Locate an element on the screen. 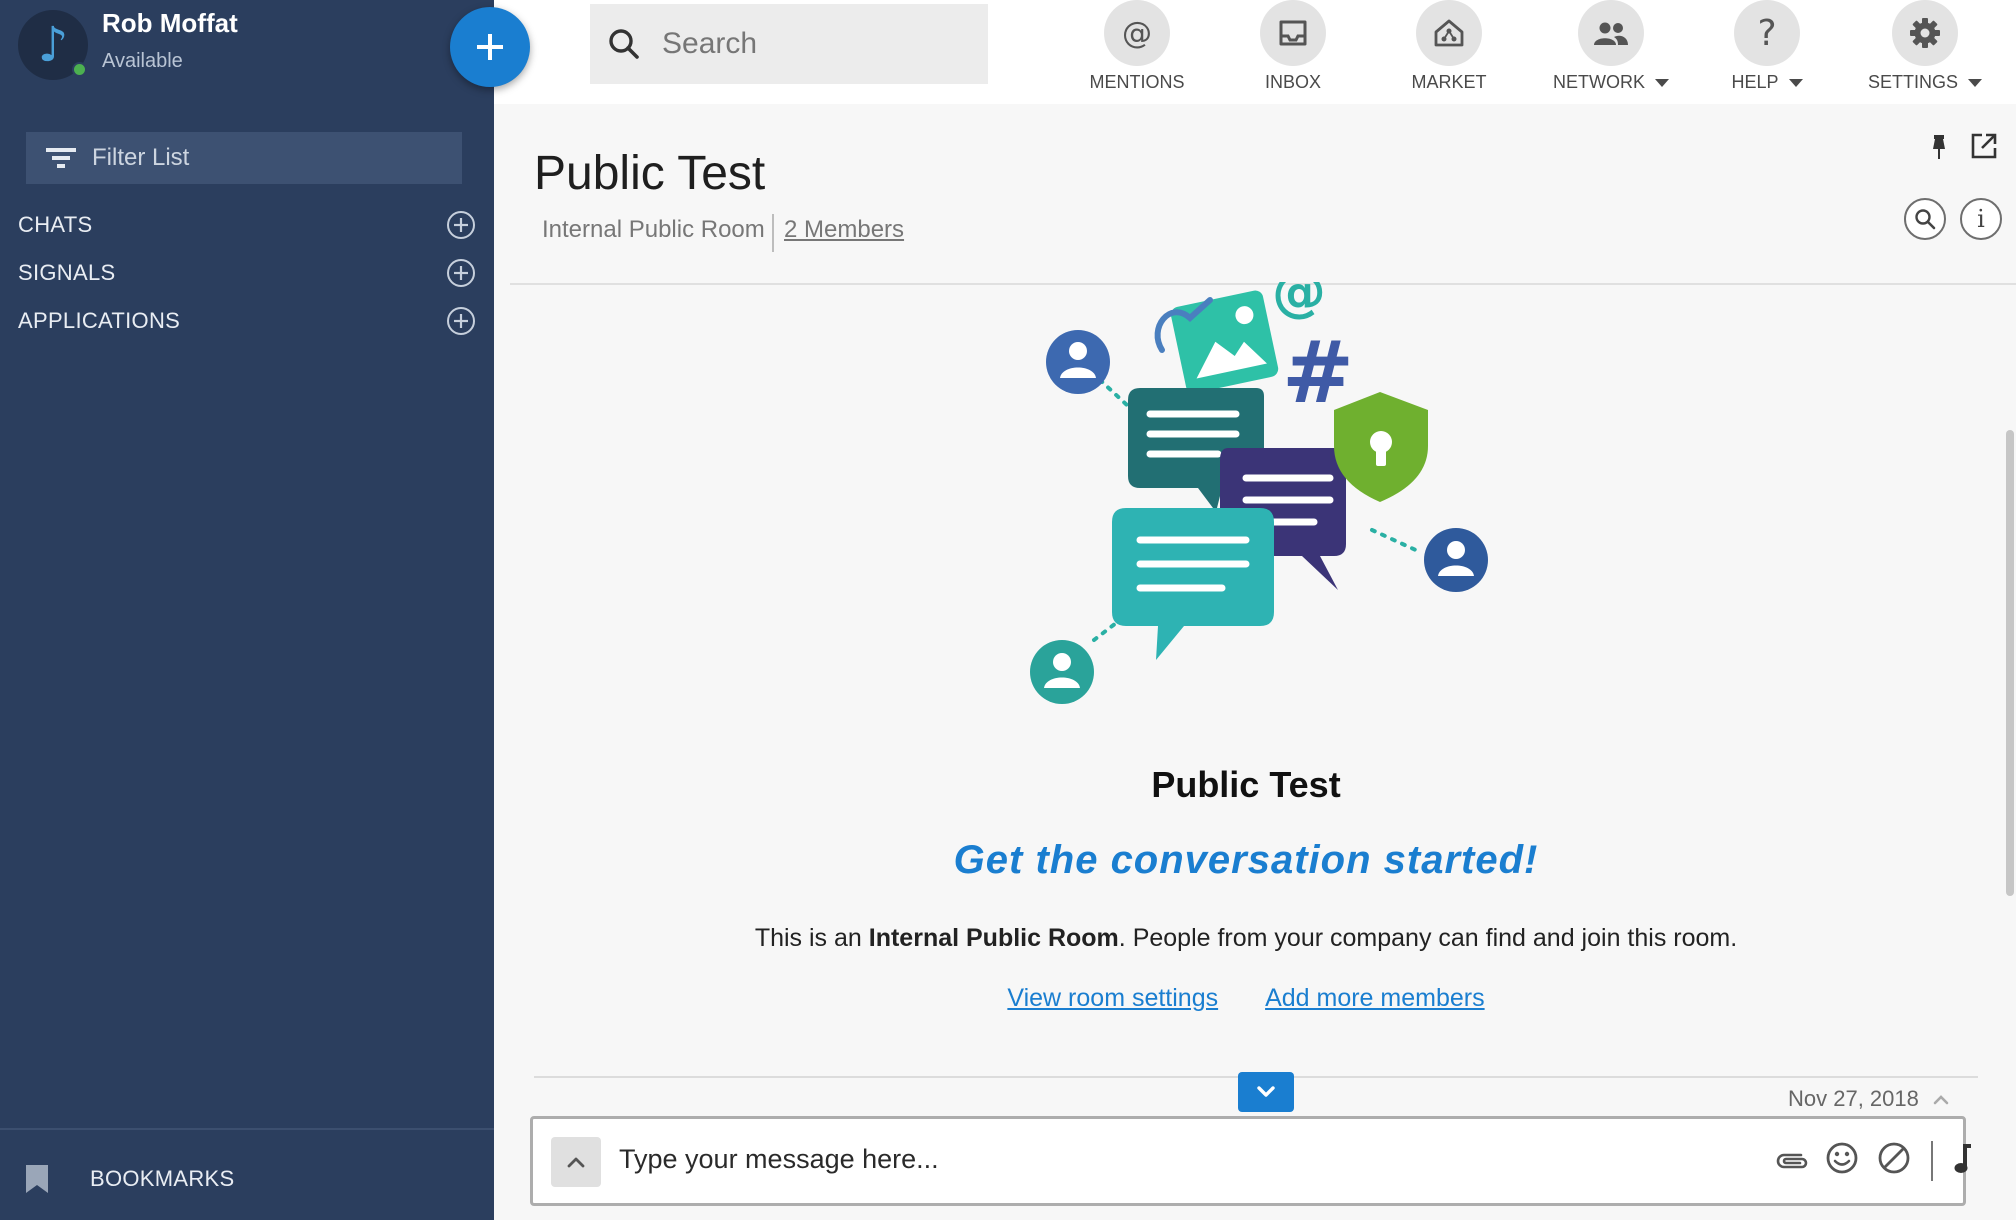 The width and height of the screenshot is (2016, 1220). bookmarks-label: BOOKMARKS is located at coordinates (162, 1178).